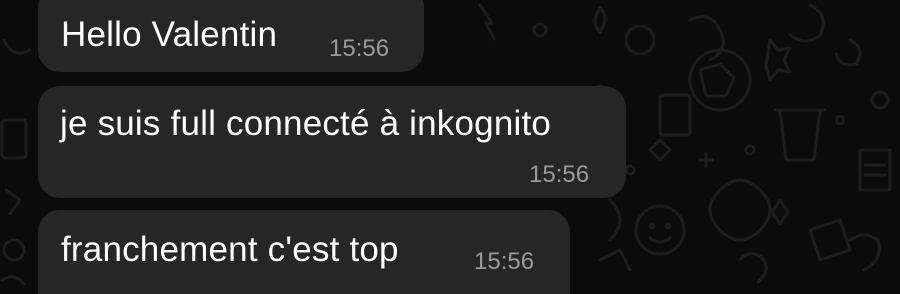 The image size is (900, 294). I want to click on message-text: Hello Valentin, so click(169, 34).